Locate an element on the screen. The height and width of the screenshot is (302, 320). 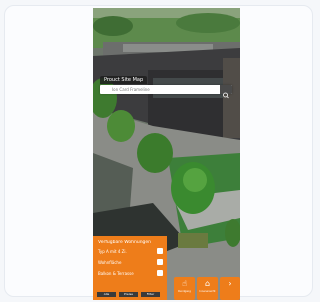
tile-next: › is located at coordinates (230, 288).